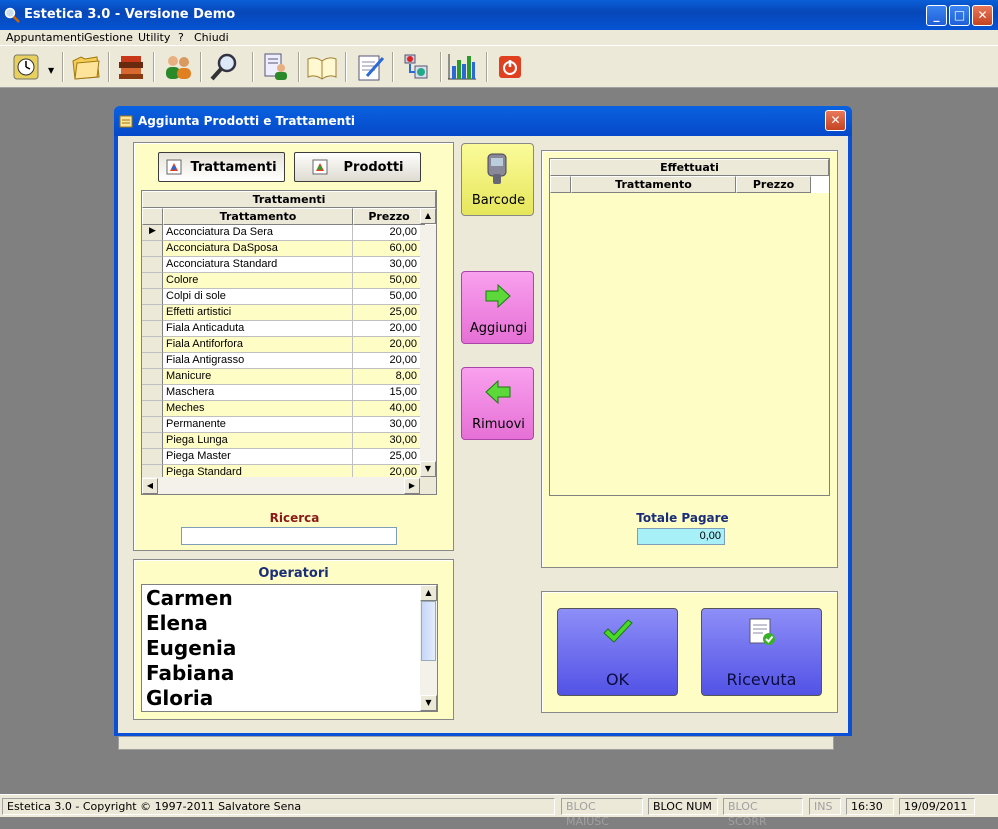 The width and height of the screenshot is (998, 829). What do you see at coordinates (258, 441) in the screenshot?
I see `cell-trattamento: Piega Lunga` at bounding box center [258, 441].